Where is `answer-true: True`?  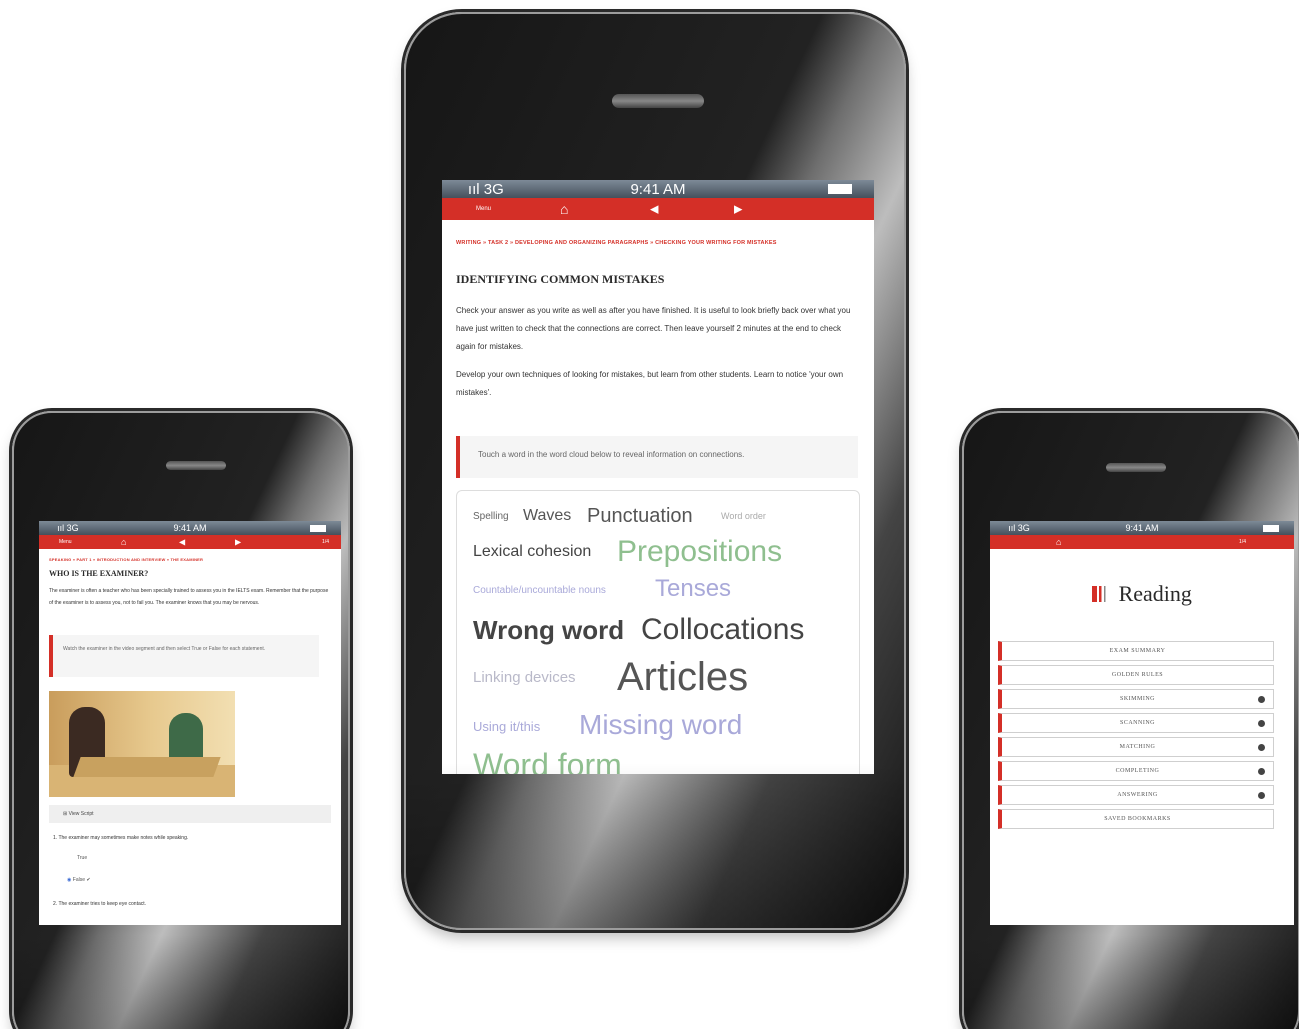
answer-true: True is located at coordinates (82, 858).